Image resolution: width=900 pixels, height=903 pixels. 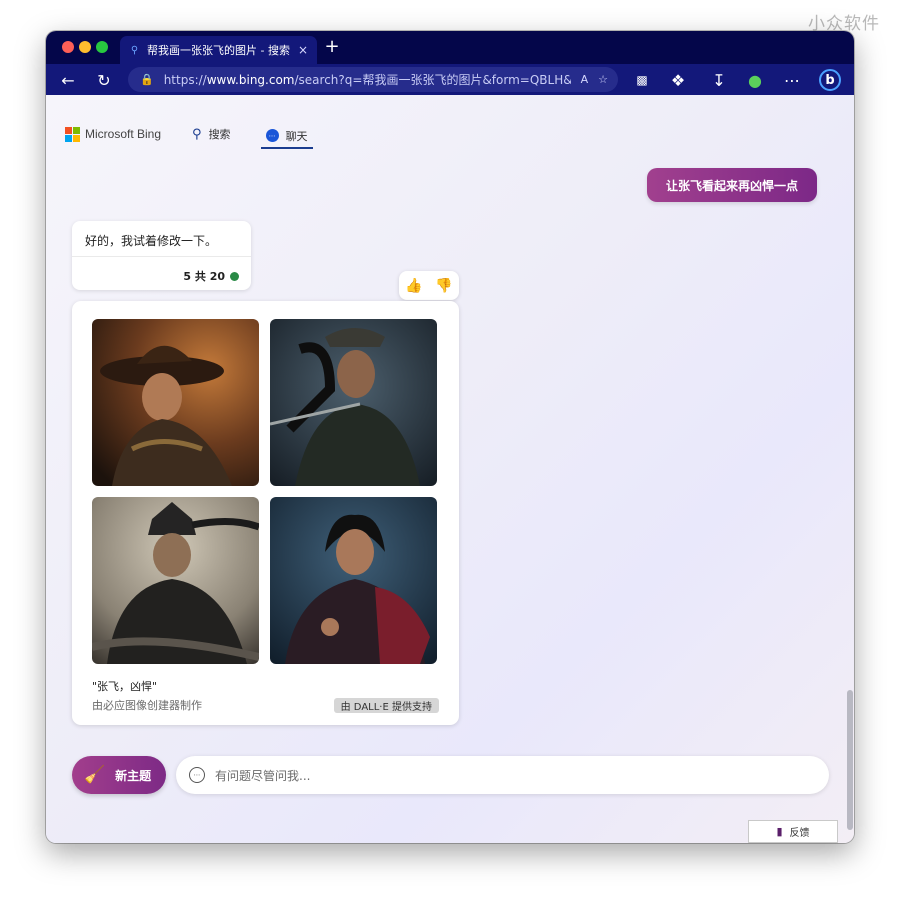 What do you see at coordinates (68, 80) in the screenshot?
I see `back-icon: ←` at bounding box center [68, 80].